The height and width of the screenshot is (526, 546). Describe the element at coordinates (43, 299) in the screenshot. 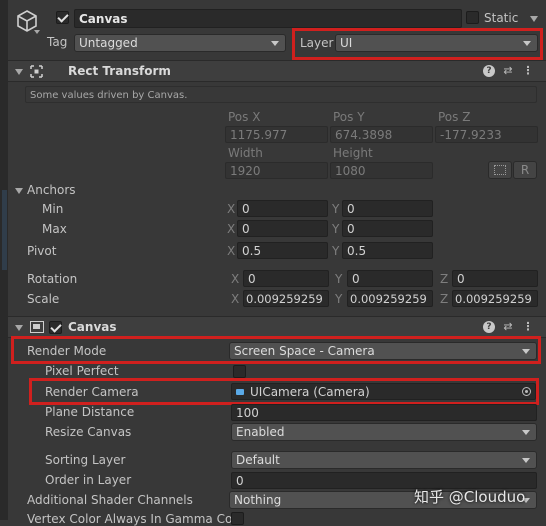

I see `scale-label: Scale` at that location.